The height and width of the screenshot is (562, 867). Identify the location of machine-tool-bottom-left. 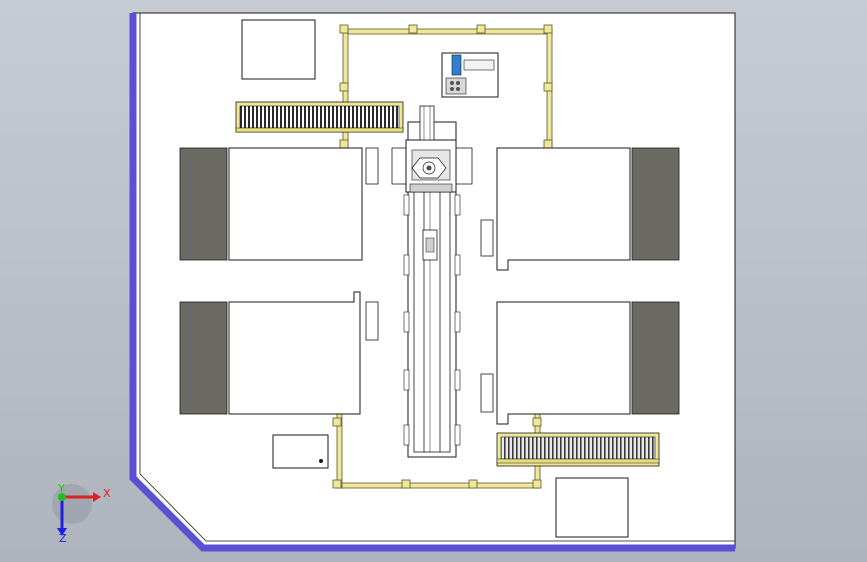
(279, 353).